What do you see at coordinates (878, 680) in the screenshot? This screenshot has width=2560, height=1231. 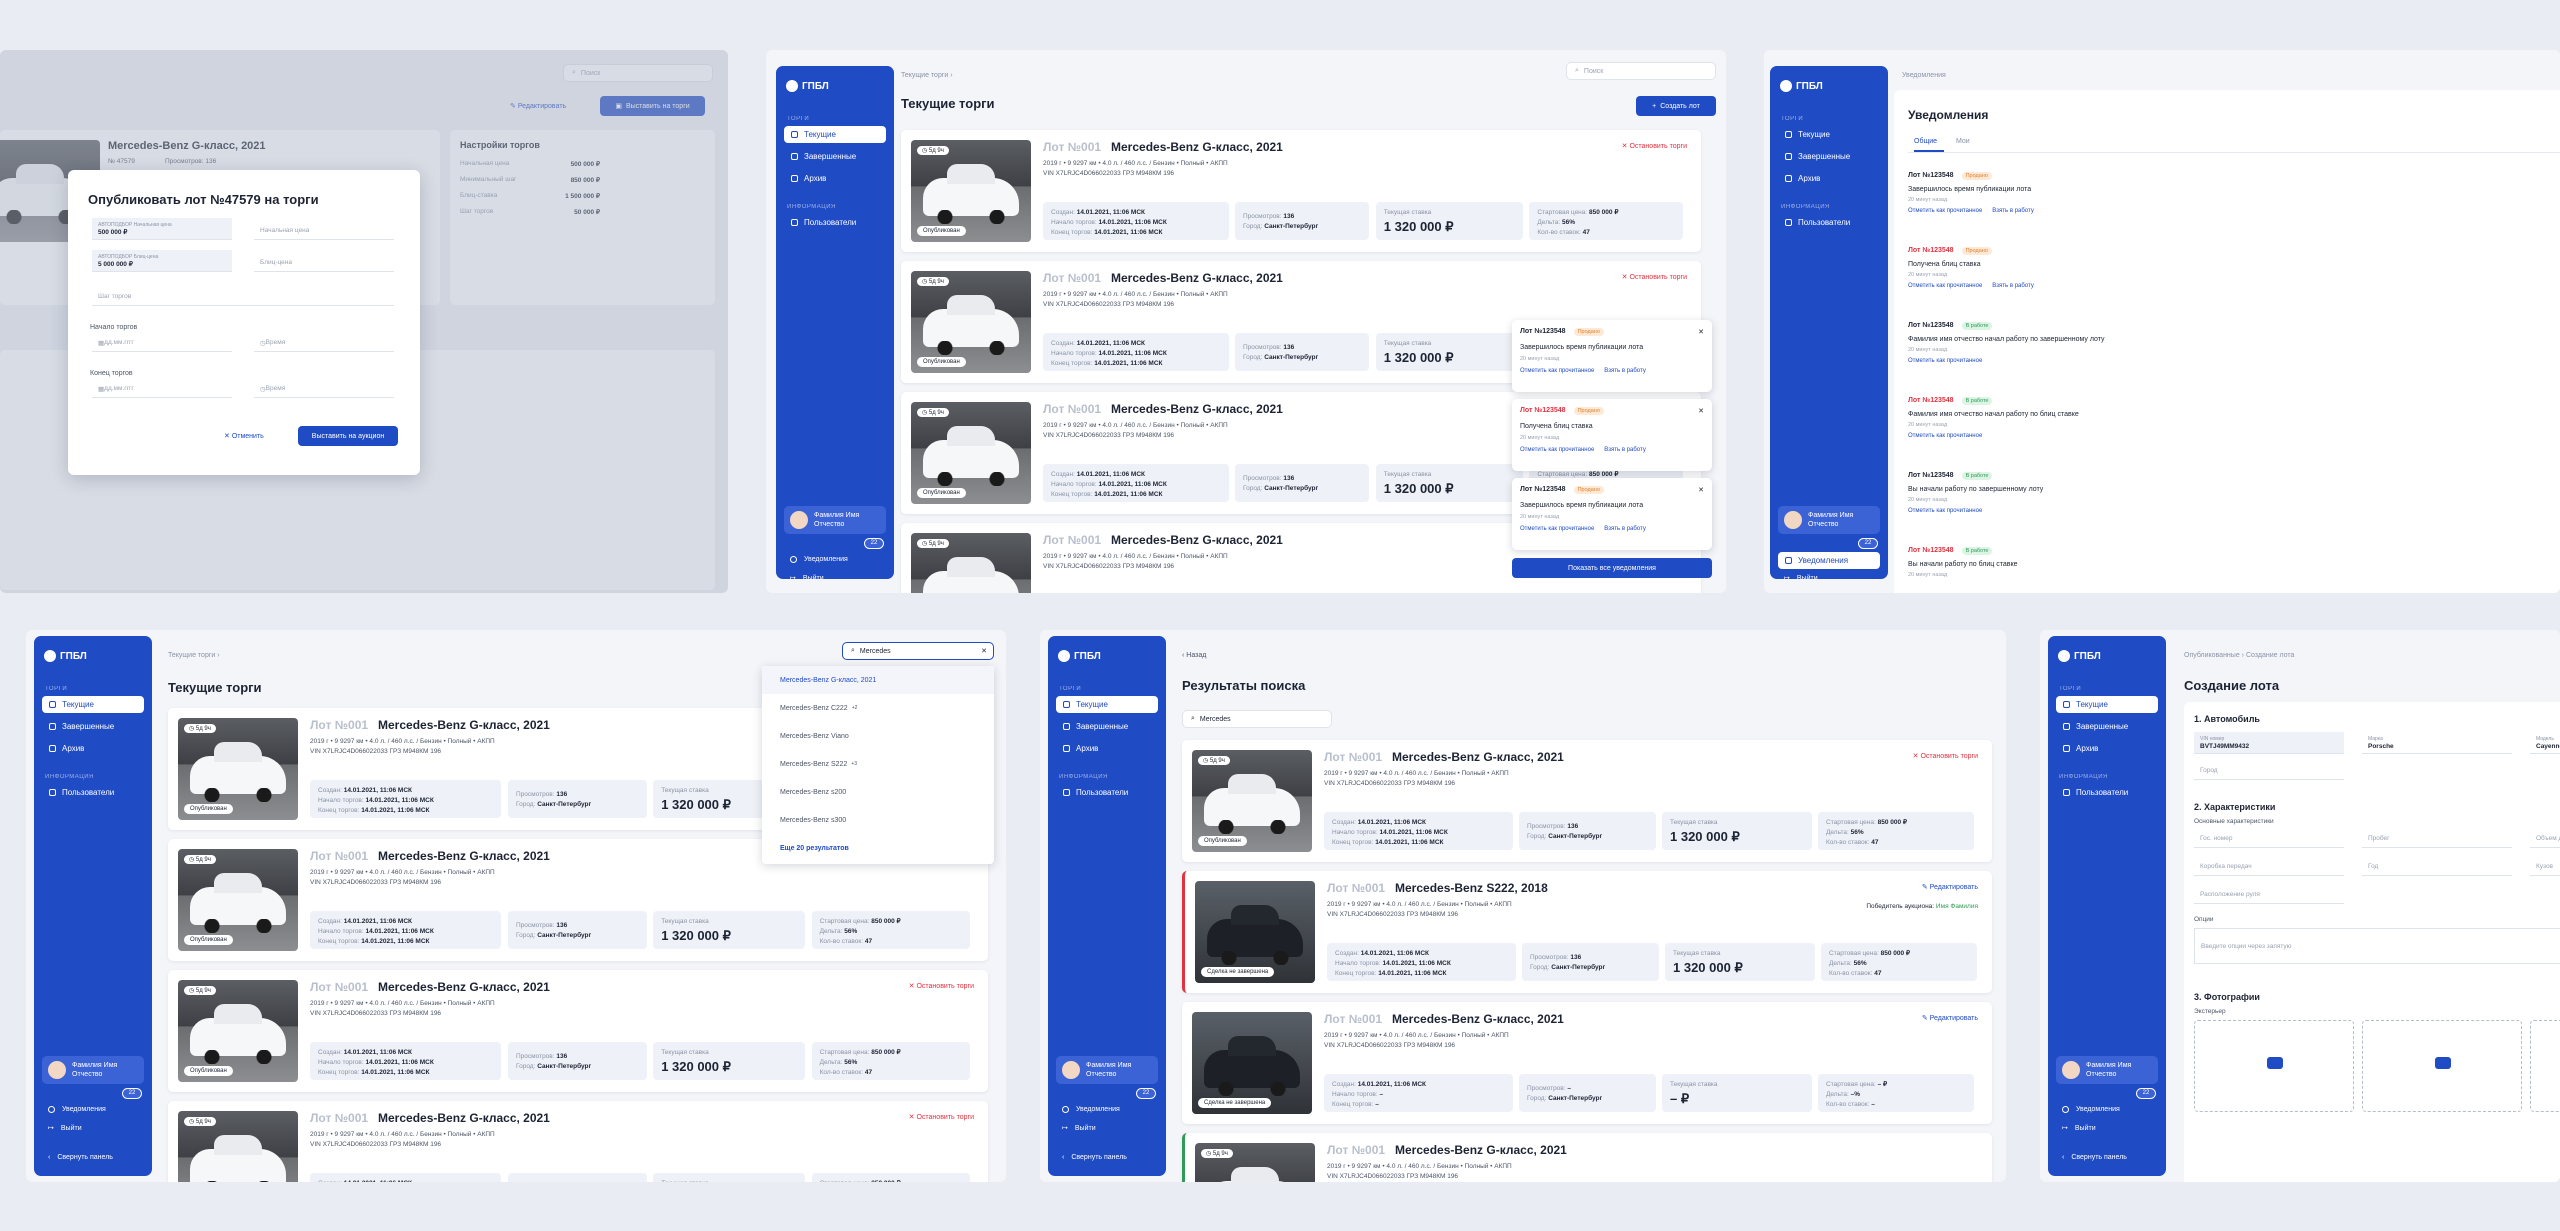 I see `suggestion-item: Mercedes-Benz G-класс, 2021` at bounding box center [878, 680].